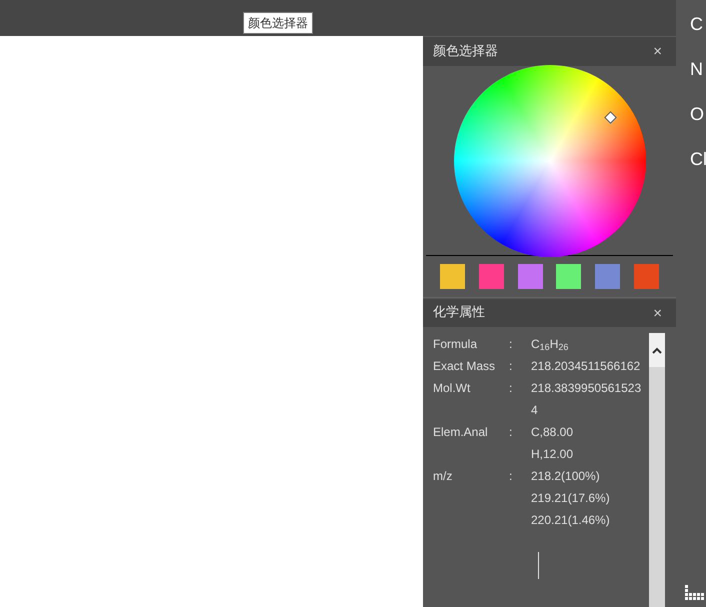  I want to click on tooltip: 颜色选择器, so click(278, 23).